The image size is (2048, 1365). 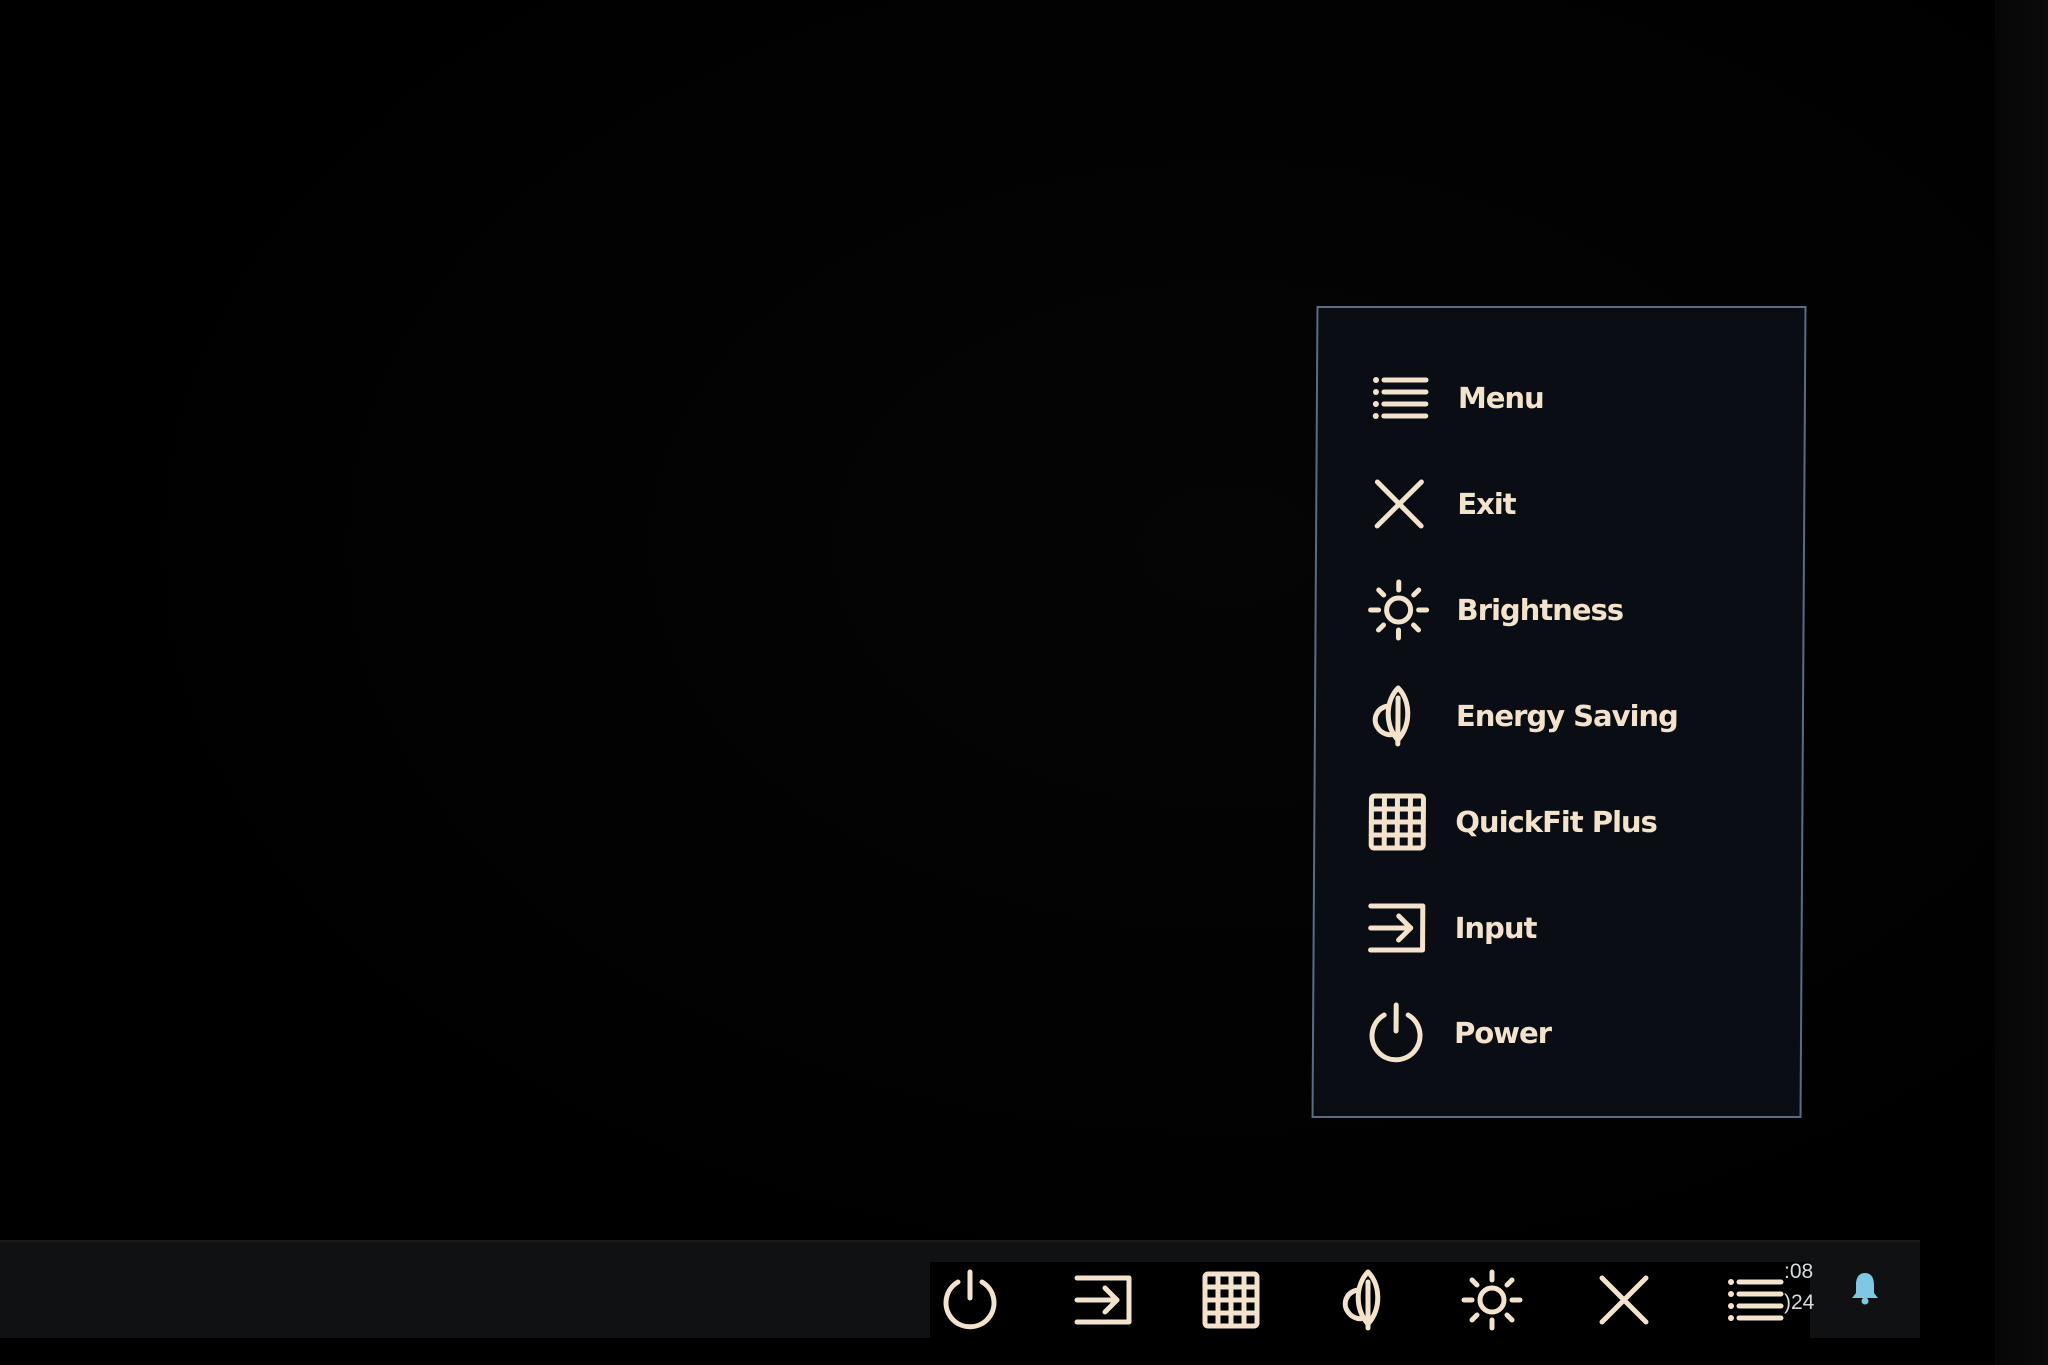 I want to click on osd-item-label: Energy Saving, so click(x=1566, y=716).